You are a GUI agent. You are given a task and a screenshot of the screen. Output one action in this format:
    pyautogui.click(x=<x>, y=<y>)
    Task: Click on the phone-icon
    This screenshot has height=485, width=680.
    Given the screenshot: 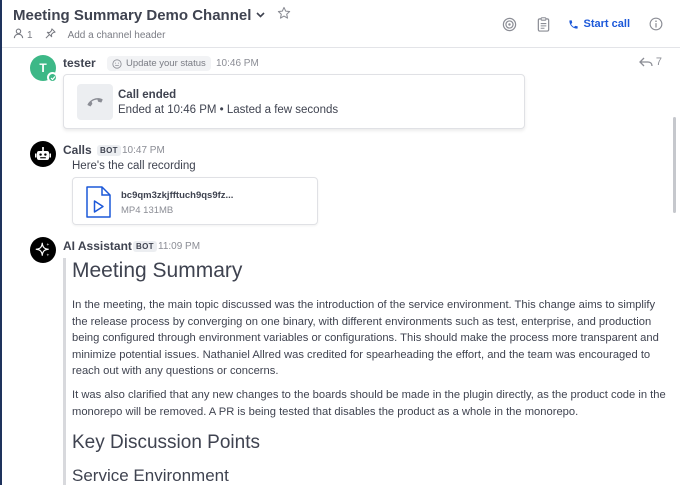 What is the action you would take?
    pyautogui.click(x=573, y=24)
    